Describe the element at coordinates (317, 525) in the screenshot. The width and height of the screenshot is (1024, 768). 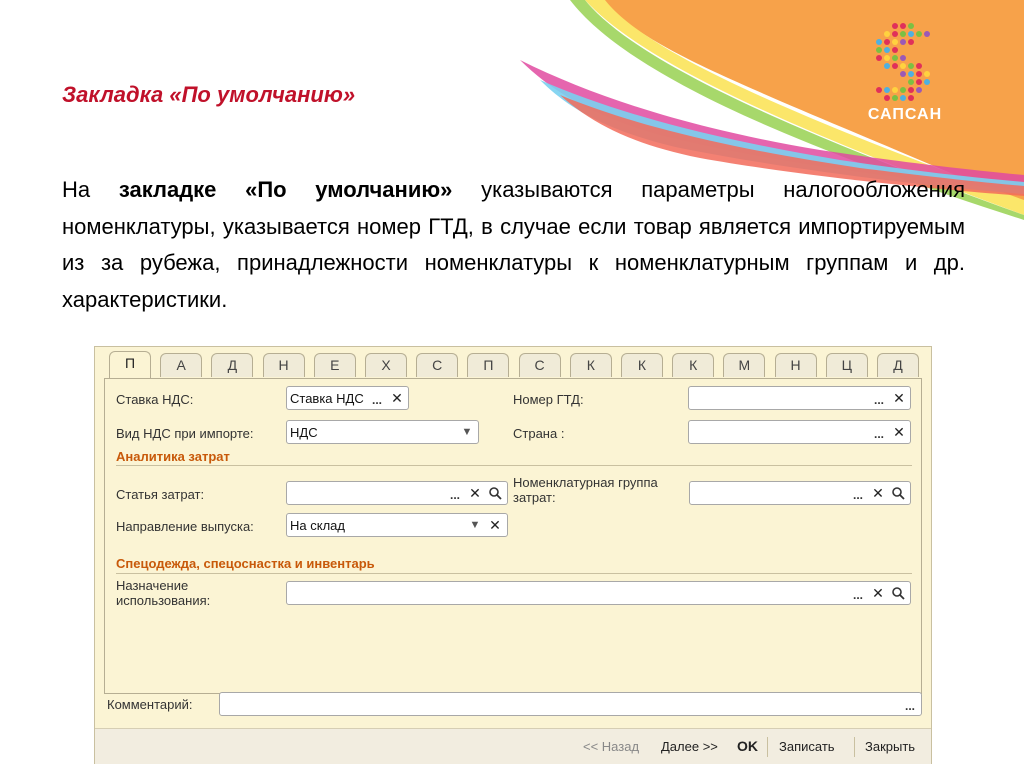
I see `direction-value: На склад` at that location.